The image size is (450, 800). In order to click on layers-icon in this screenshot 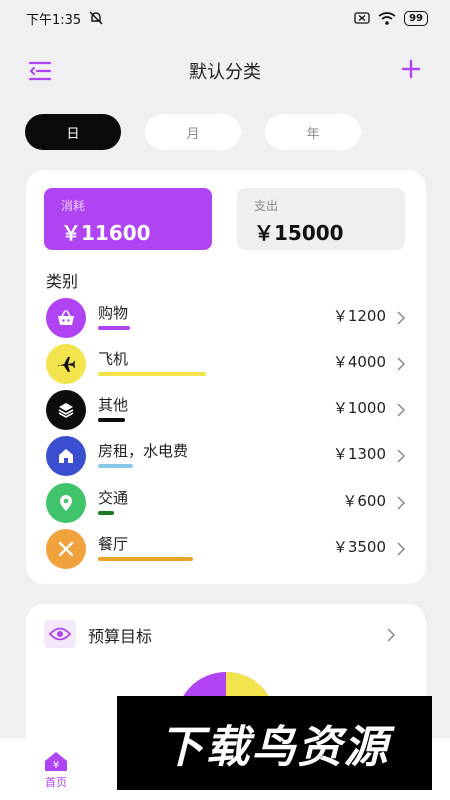, I will do `click(66, 410)`.